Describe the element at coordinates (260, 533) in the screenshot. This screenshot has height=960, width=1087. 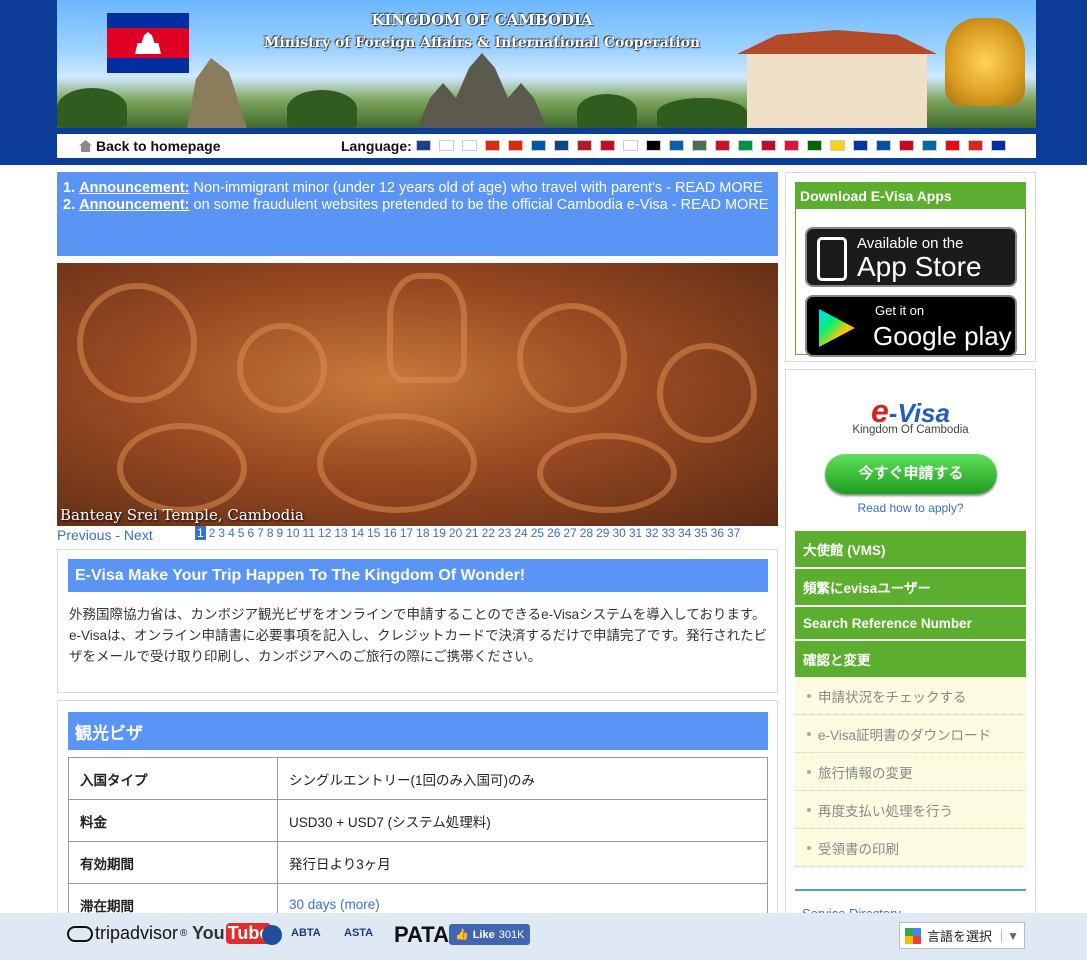
I see `page-number: 7` at that location.